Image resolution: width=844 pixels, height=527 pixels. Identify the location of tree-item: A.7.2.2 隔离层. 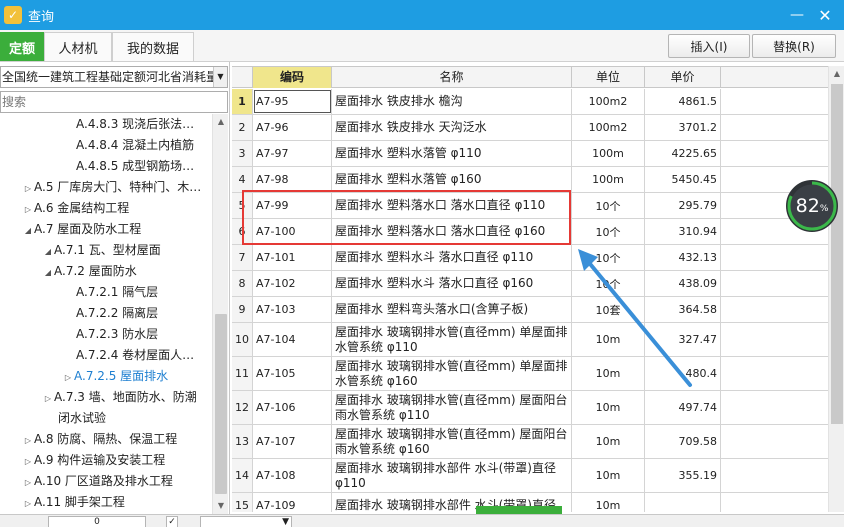
(106, 313).